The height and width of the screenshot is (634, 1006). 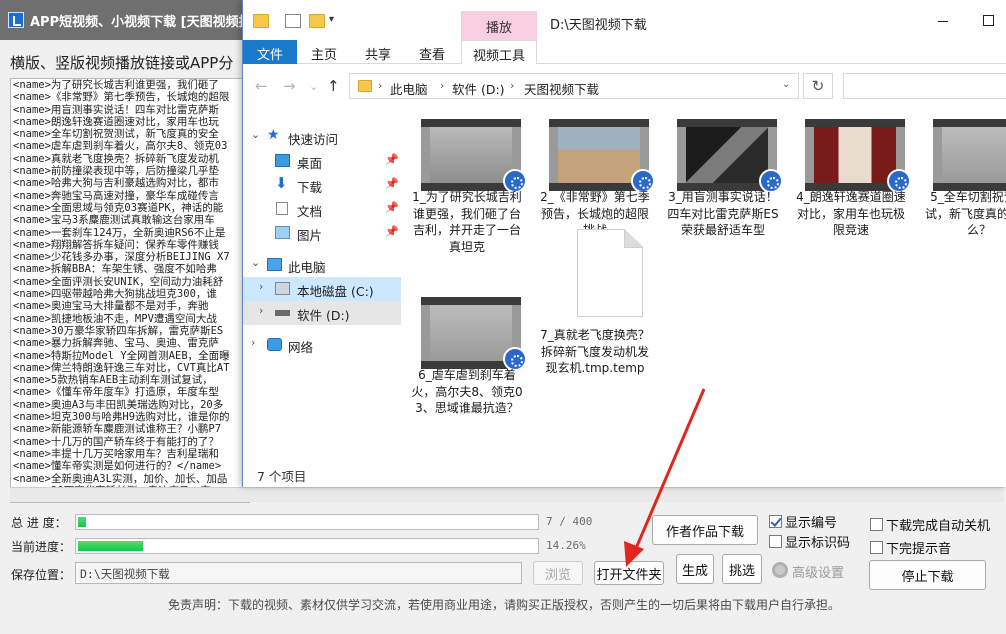 What do you see at coordinates (307, 267) in the screenshot?
I see `nav-this-pc-label: 此电脑` at bounding box center [307, 267].